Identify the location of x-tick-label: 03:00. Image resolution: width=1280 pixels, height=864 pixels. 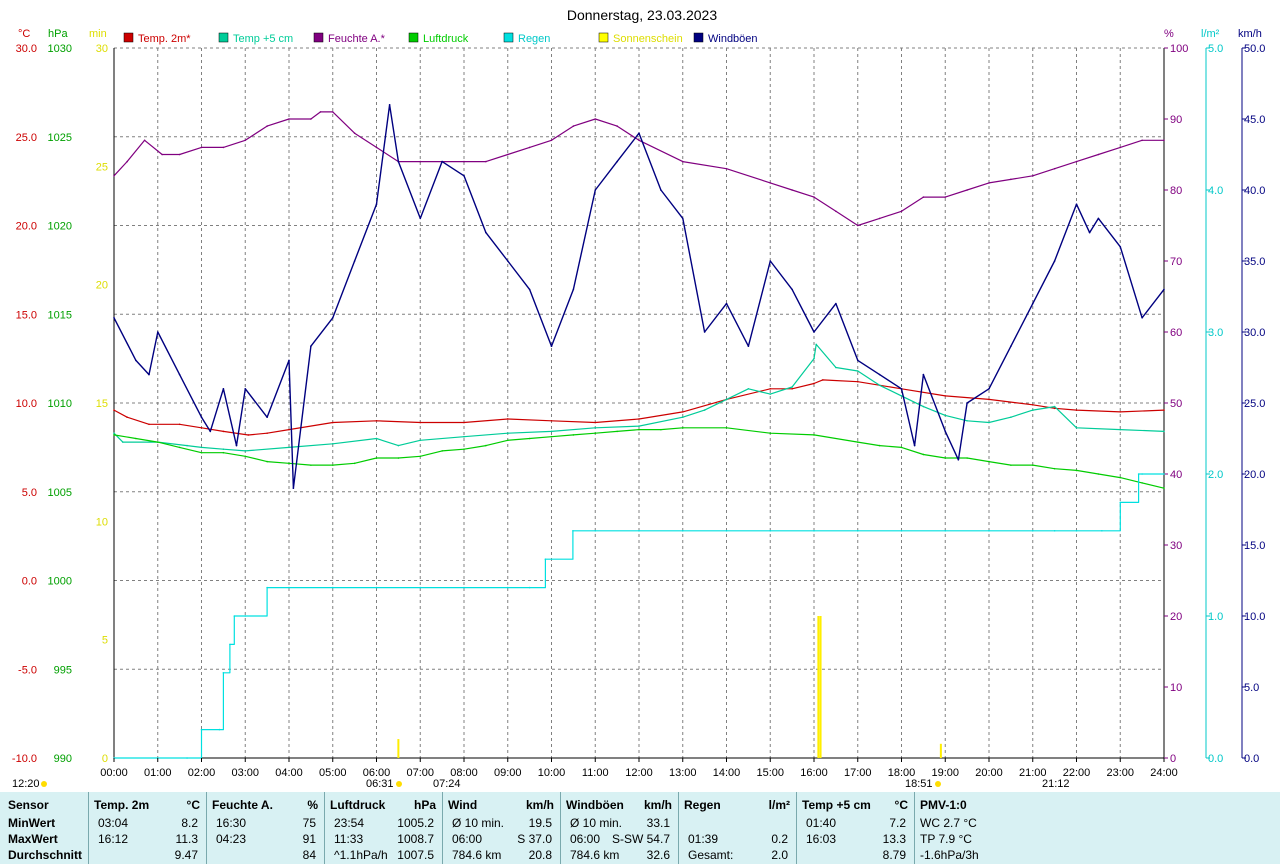
(245, 773).